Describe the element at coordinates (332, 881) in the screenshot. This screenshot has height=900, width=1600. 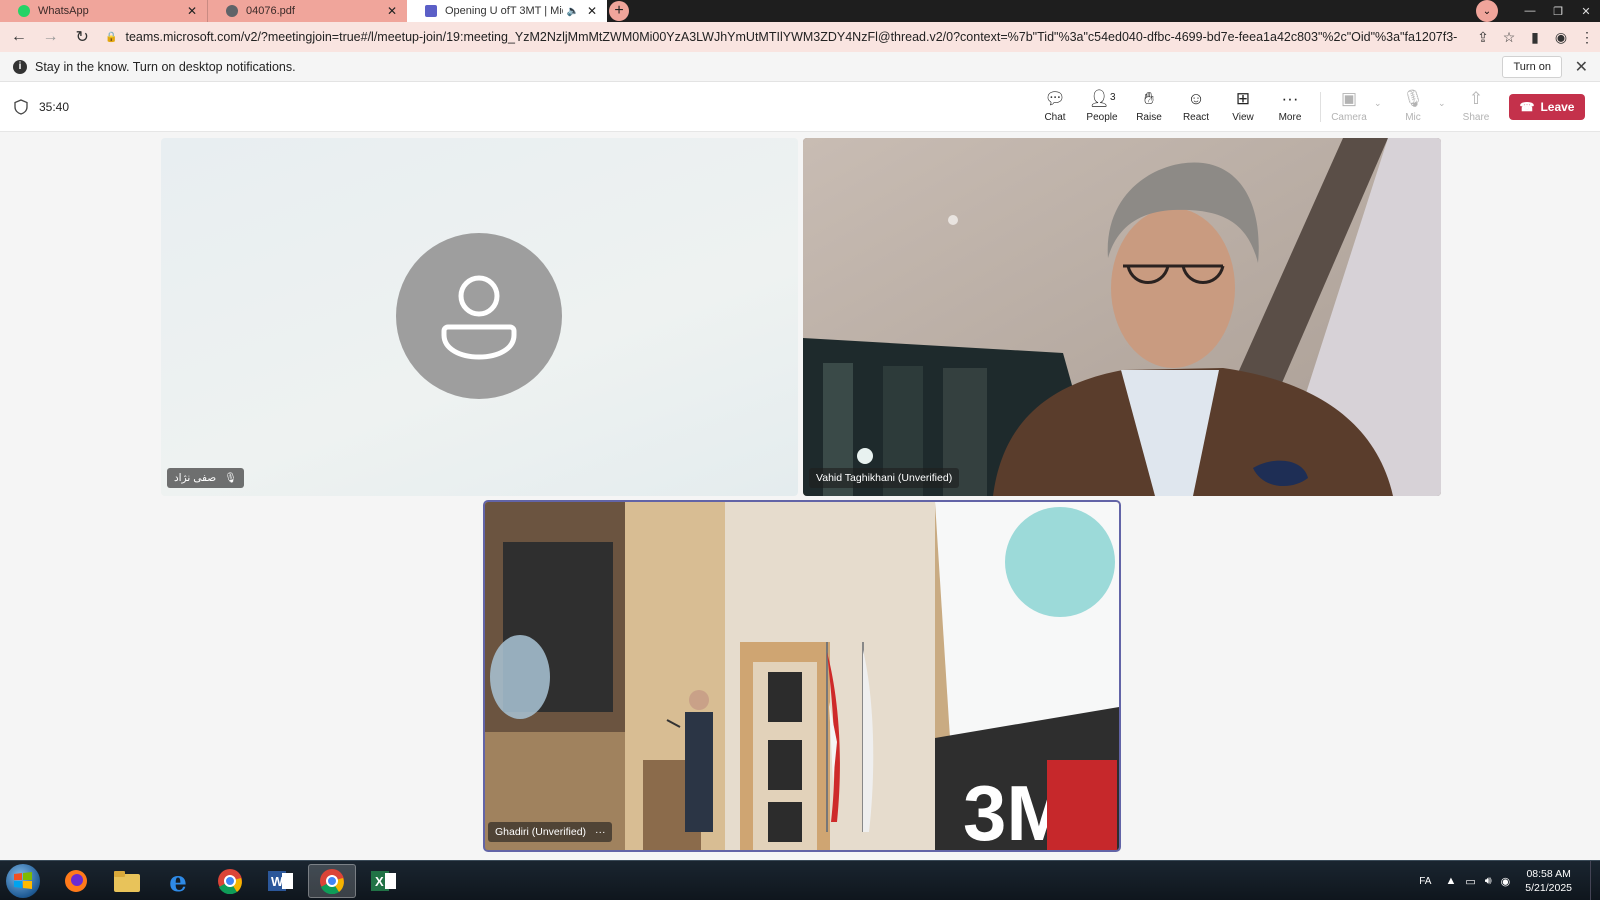
I see `chrome-active-icon` at that location.